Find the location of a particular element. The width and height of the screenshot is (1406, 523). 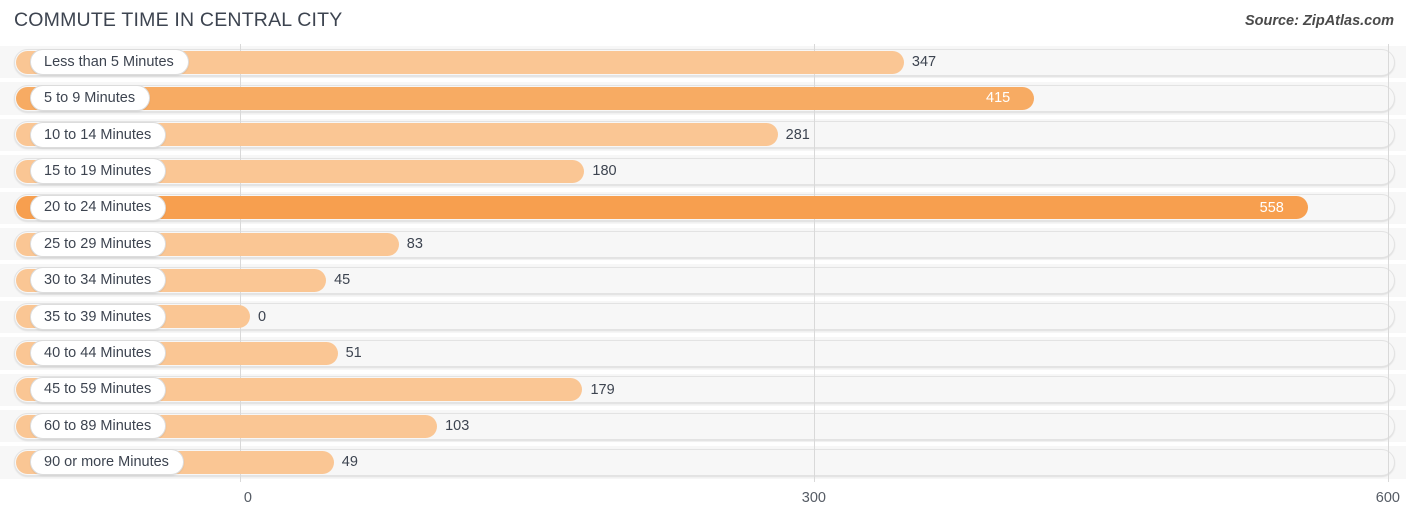

chart-row: 45 to 59 Minutes 179 is located at coordinates (703, 390).